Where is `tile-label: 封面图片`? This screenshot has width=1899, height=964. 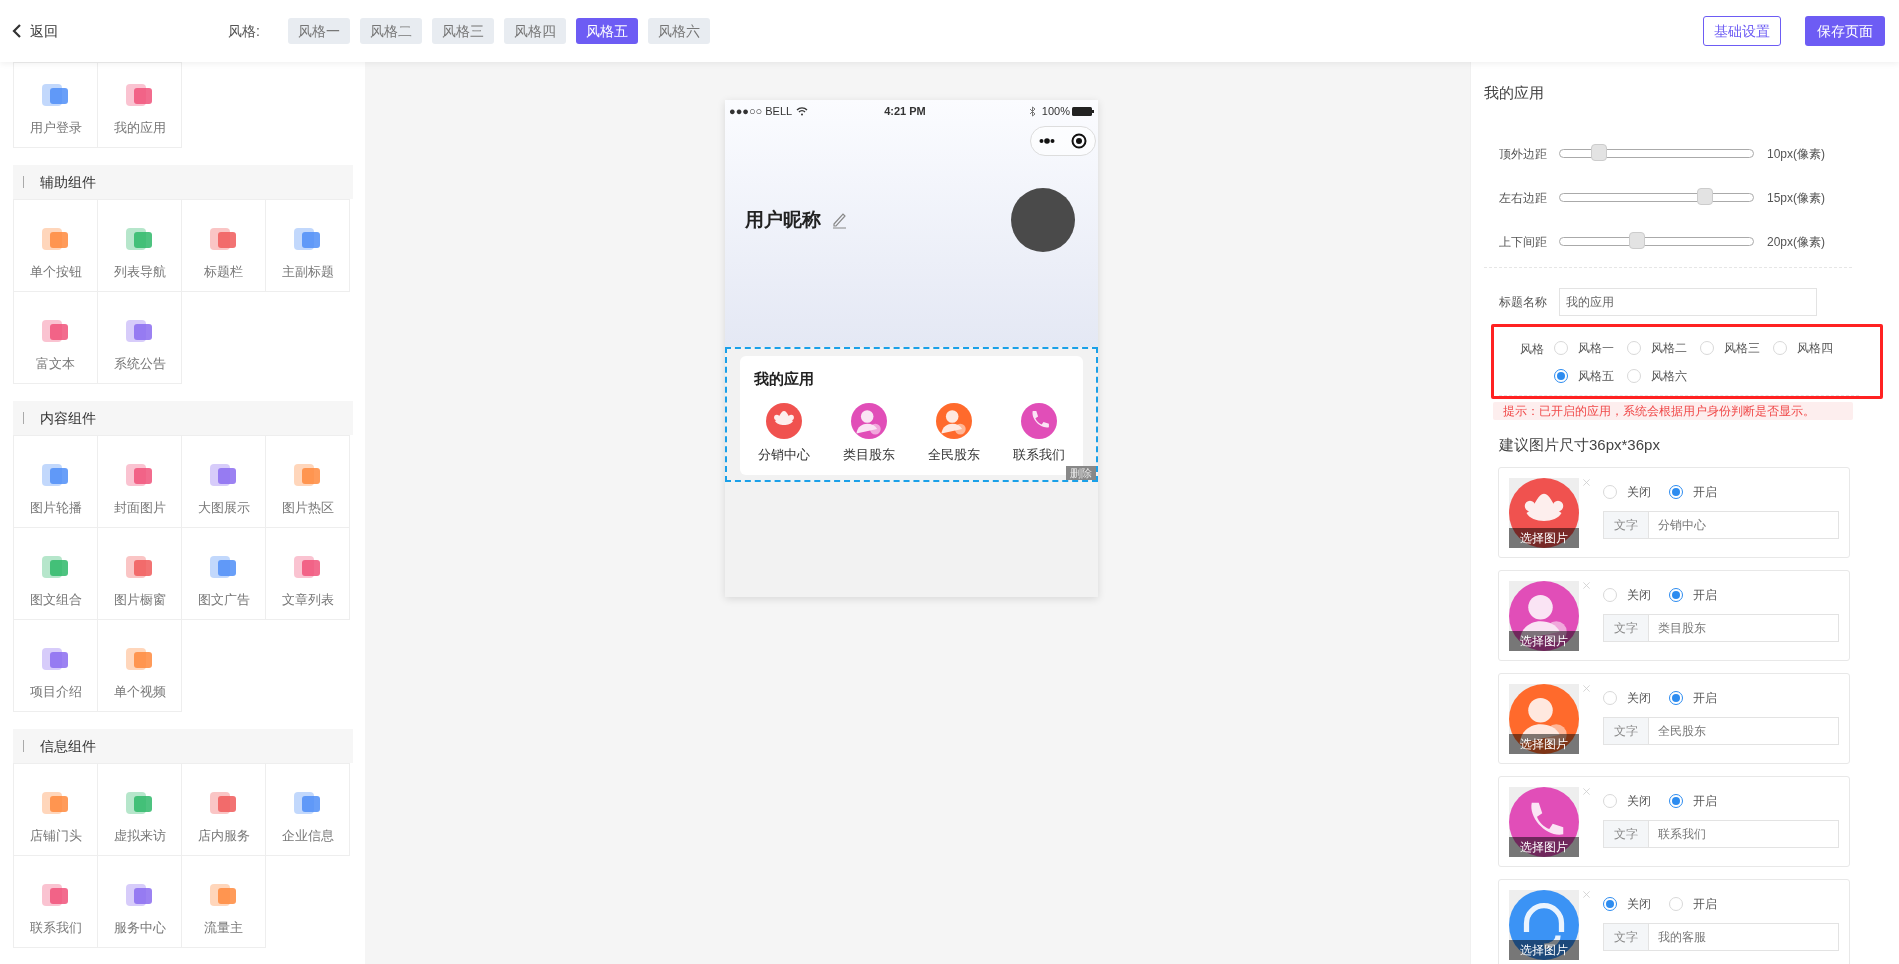 tile-label: 封面图片 is located at coordinates (139, 507).